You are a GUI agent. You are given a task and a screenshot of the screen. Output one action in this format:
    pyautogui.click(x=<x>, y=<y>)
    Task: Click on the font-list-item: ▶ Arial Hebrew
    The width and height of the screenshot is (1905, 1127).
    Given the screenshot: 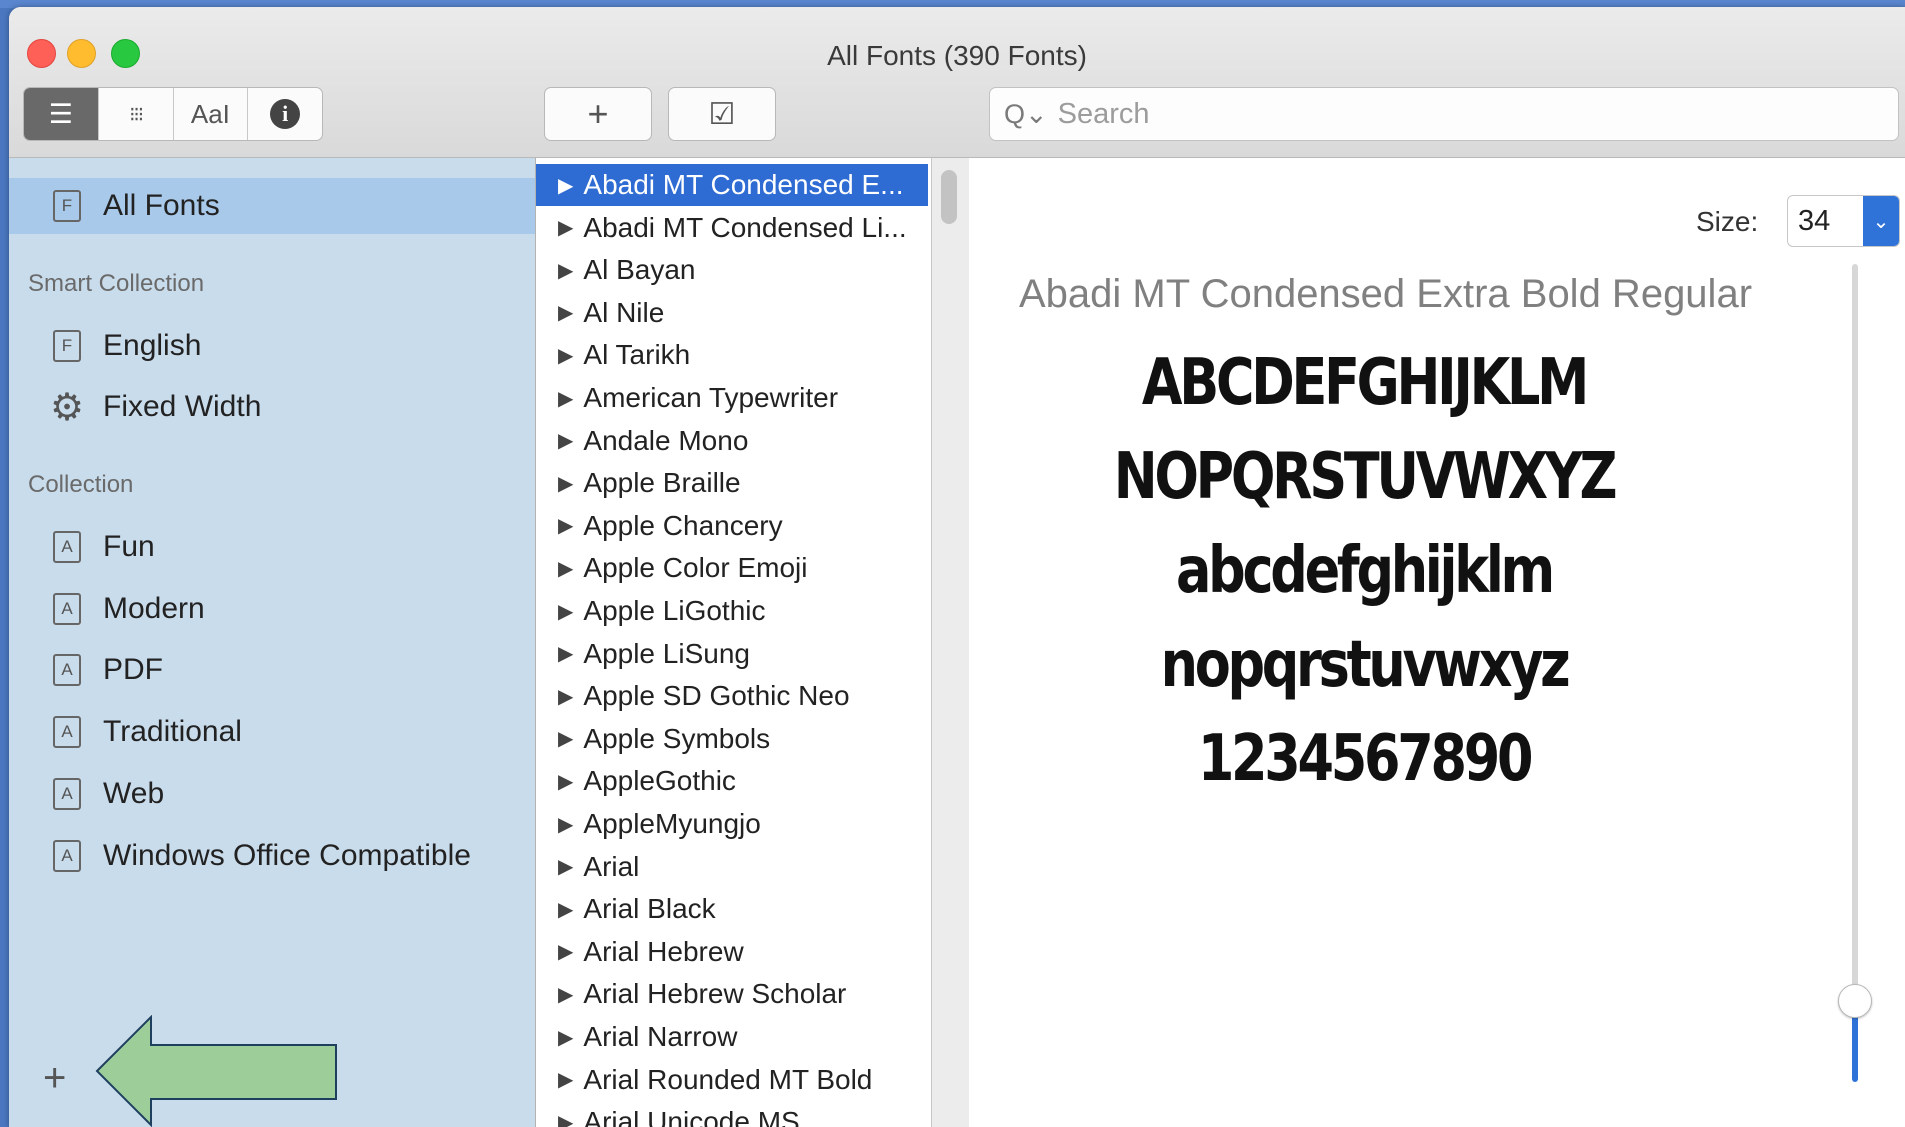 What is the action you would take?
    pyautogui.click(x=733, y=952)
    